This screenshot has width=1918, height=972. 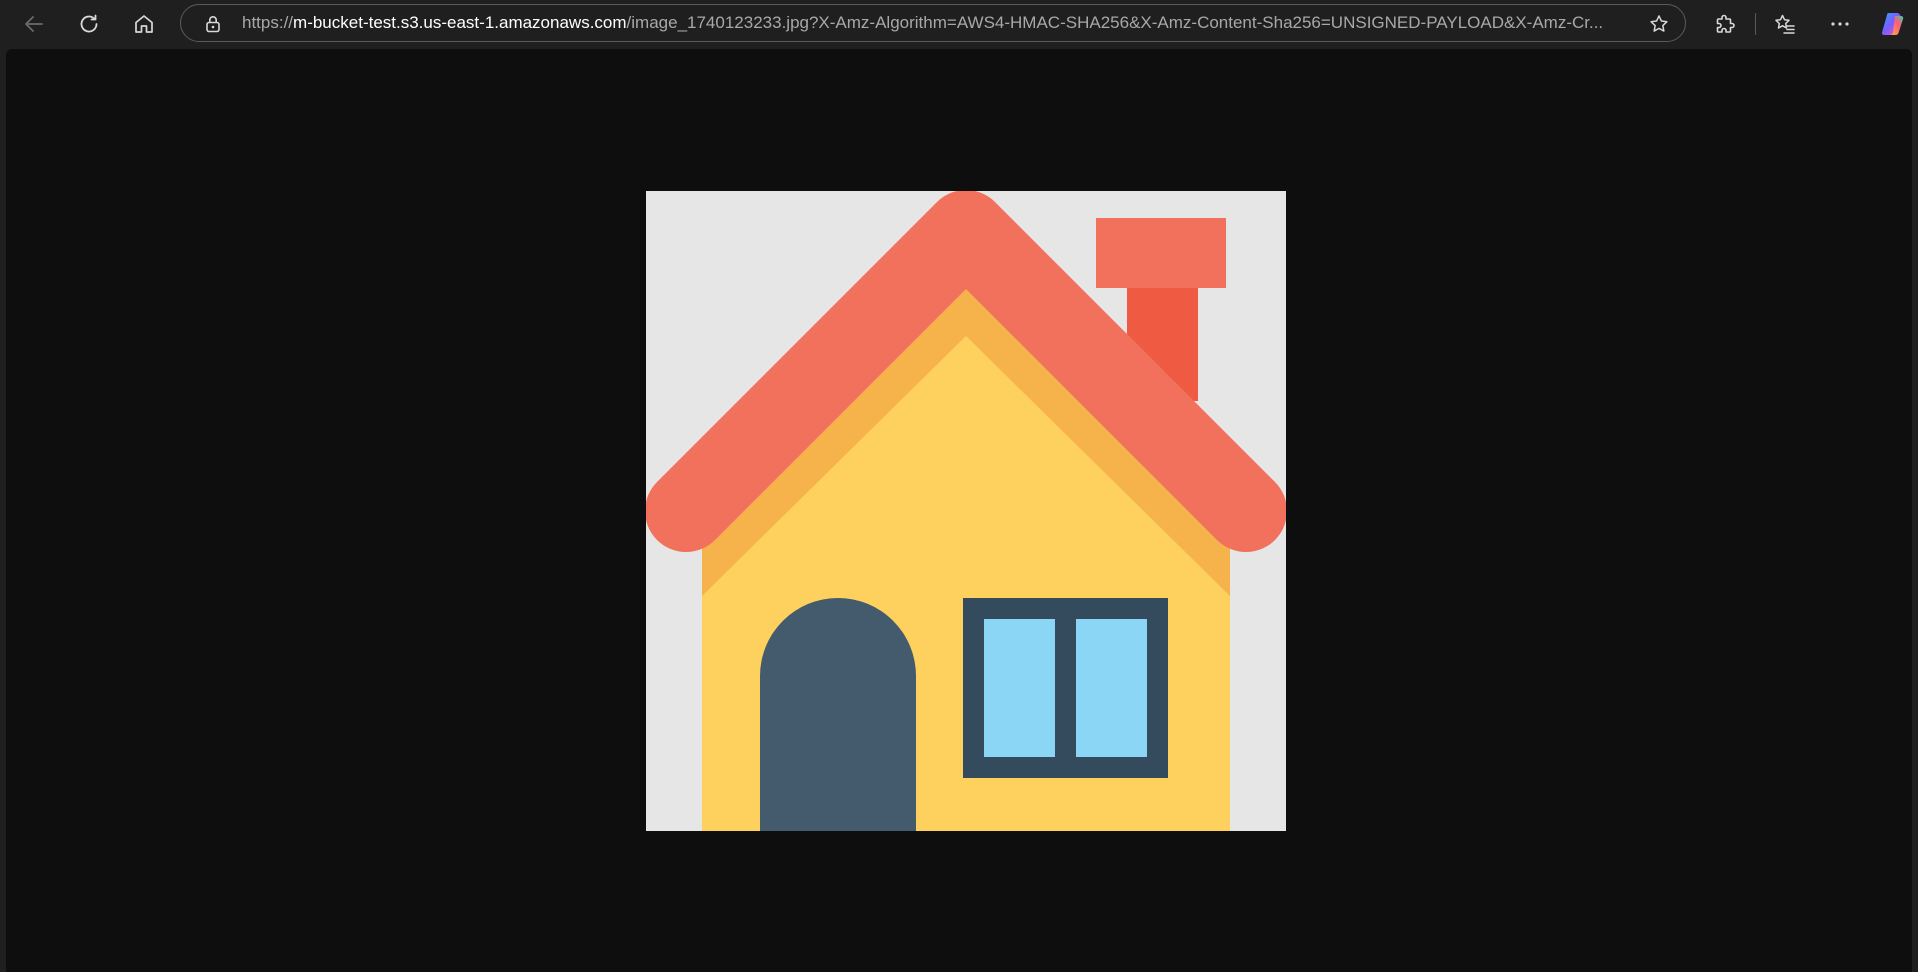 I want to click on arrow-left-icon, so click(x=34, y=24).